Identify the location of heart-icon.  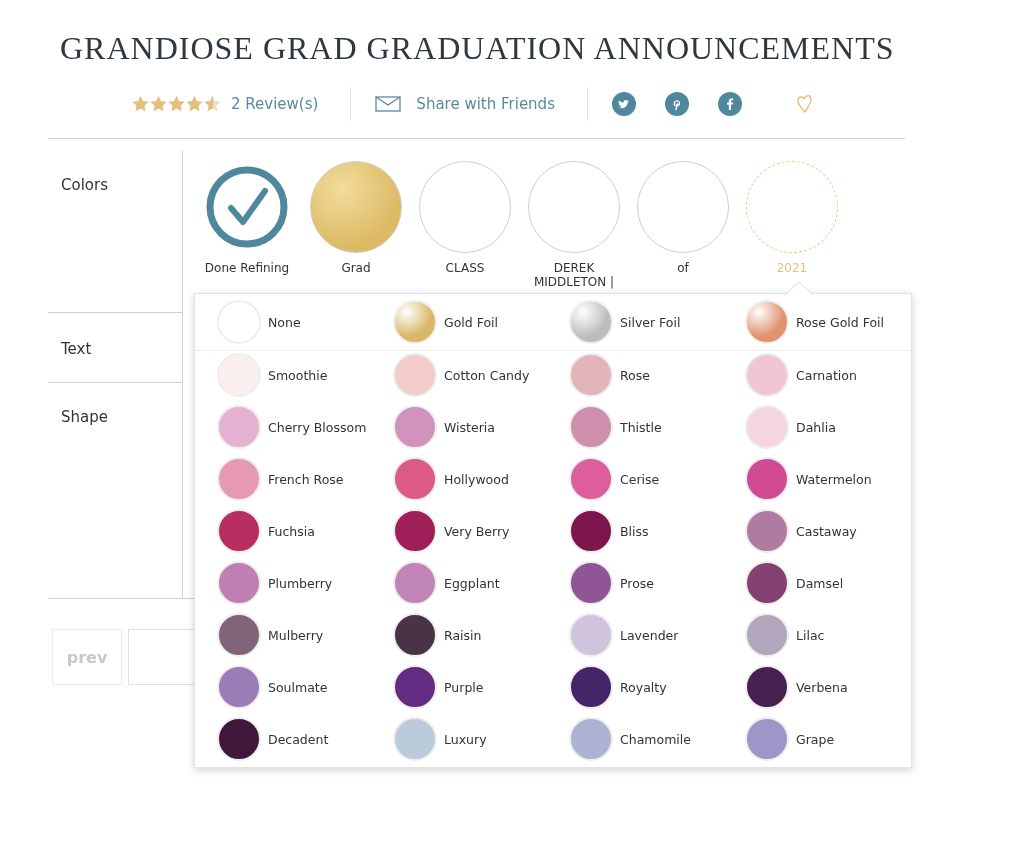
(804, 104).